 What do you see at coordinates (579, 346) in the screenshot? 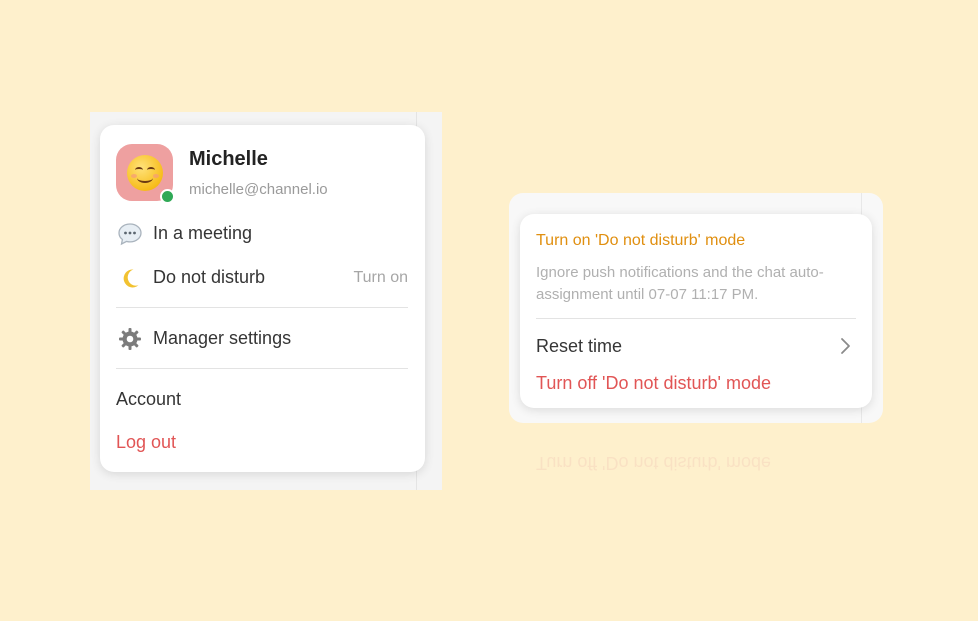
I see `reset-time-item: Reset time` at bounding box center [579, 346].